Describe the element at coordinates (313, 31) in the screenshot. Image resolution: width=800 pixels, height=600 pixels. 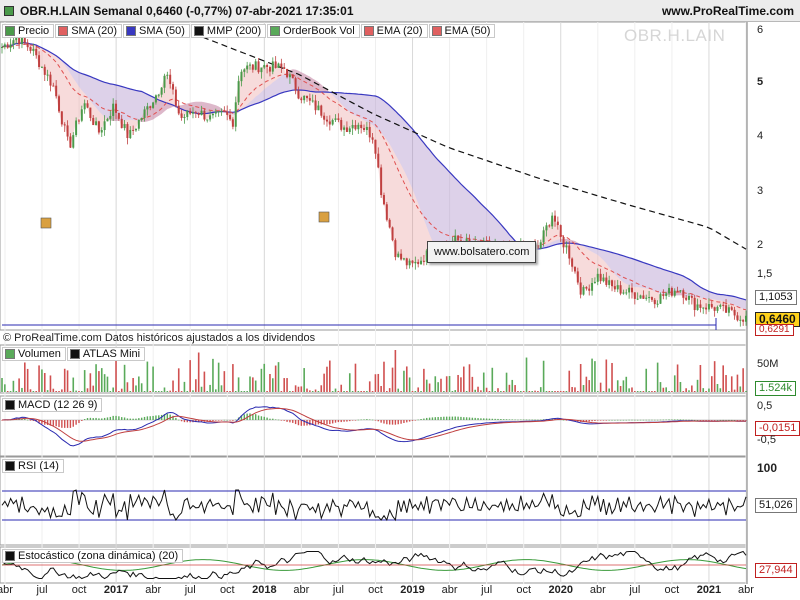
I see `main-legend-item: OrderBook Vol` at that location.